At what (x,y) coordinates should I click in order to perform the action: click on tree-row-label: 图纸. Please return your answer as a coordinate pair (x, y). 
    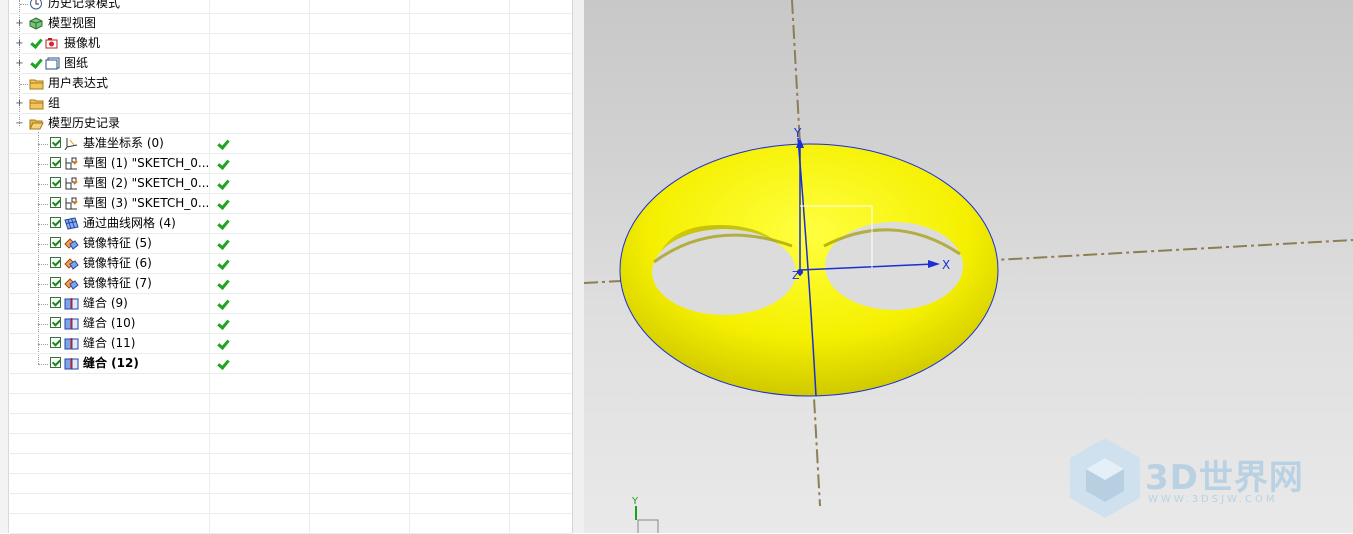
    Looking at the image, I should click on (76, 63).